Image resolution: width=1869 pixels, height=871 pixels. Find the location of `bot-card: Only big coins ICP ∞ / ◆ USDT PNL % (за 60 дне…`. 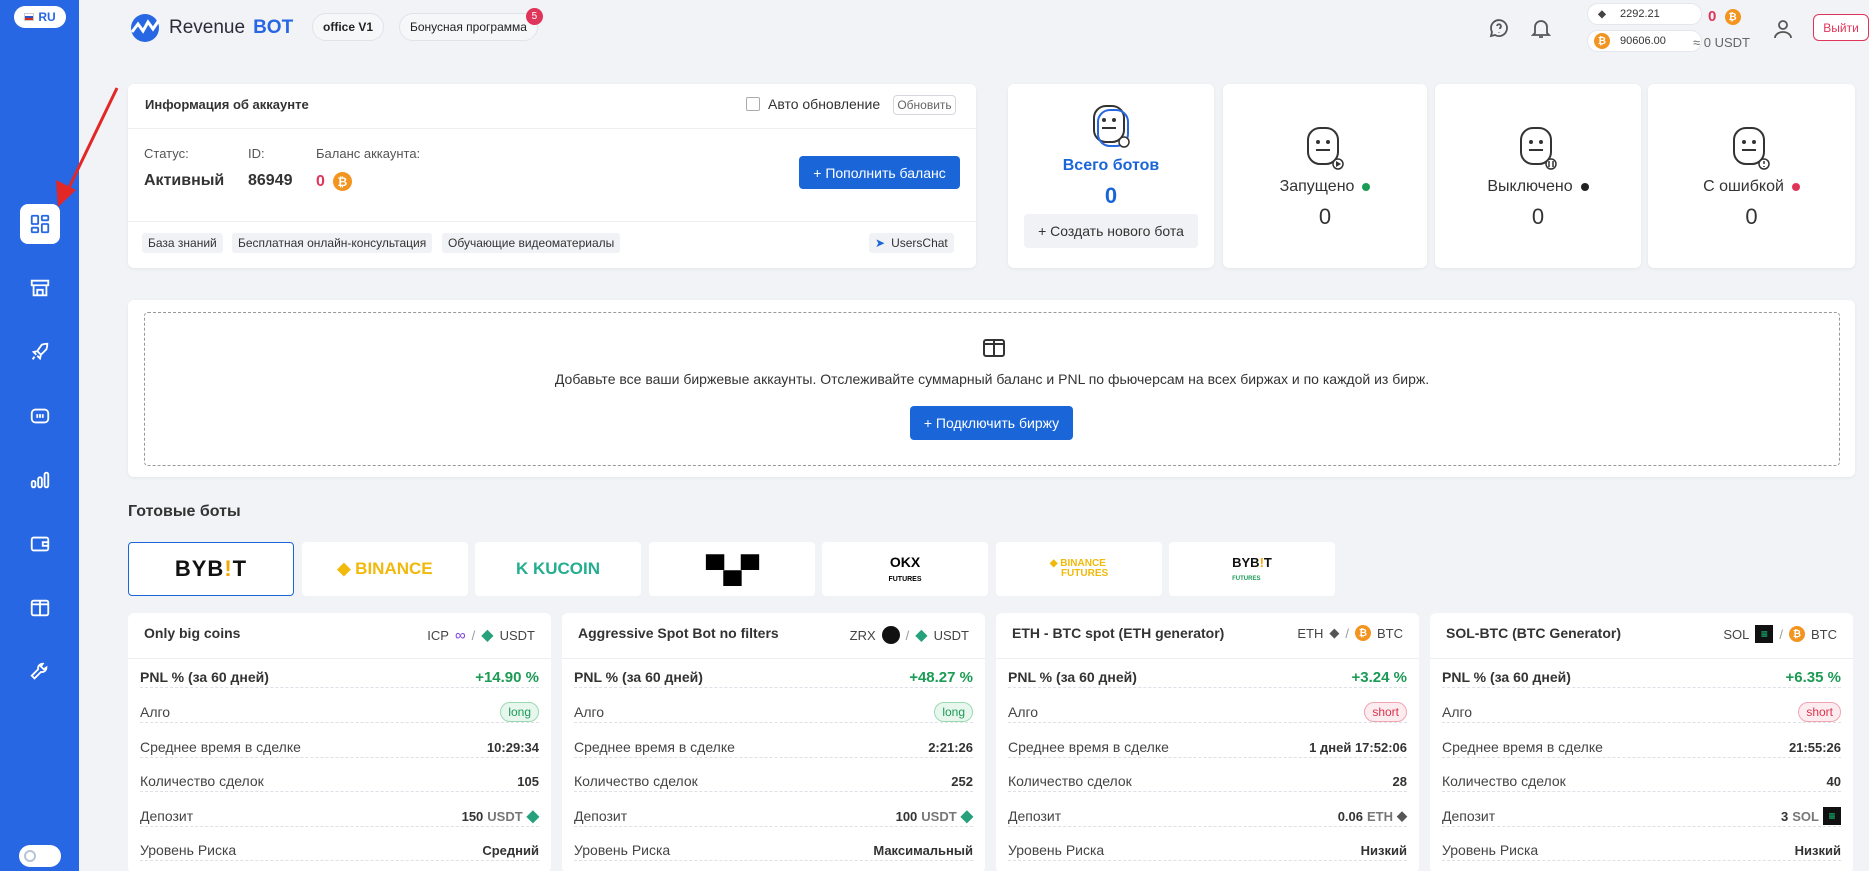

bot-card: Only big coins ICP ∞ / ◆ USDT PNL % (за 60 дне… is located at coordinates (339, 742).